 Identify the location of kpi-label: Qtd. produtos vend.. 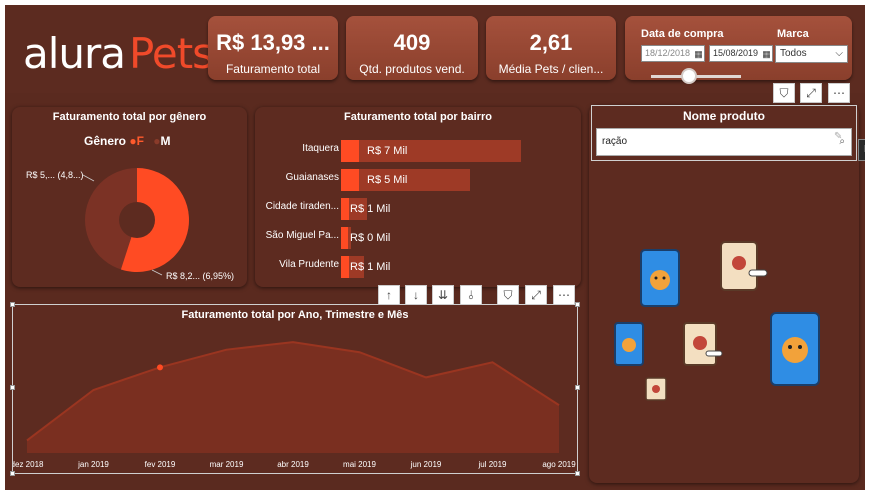
(412, 69).